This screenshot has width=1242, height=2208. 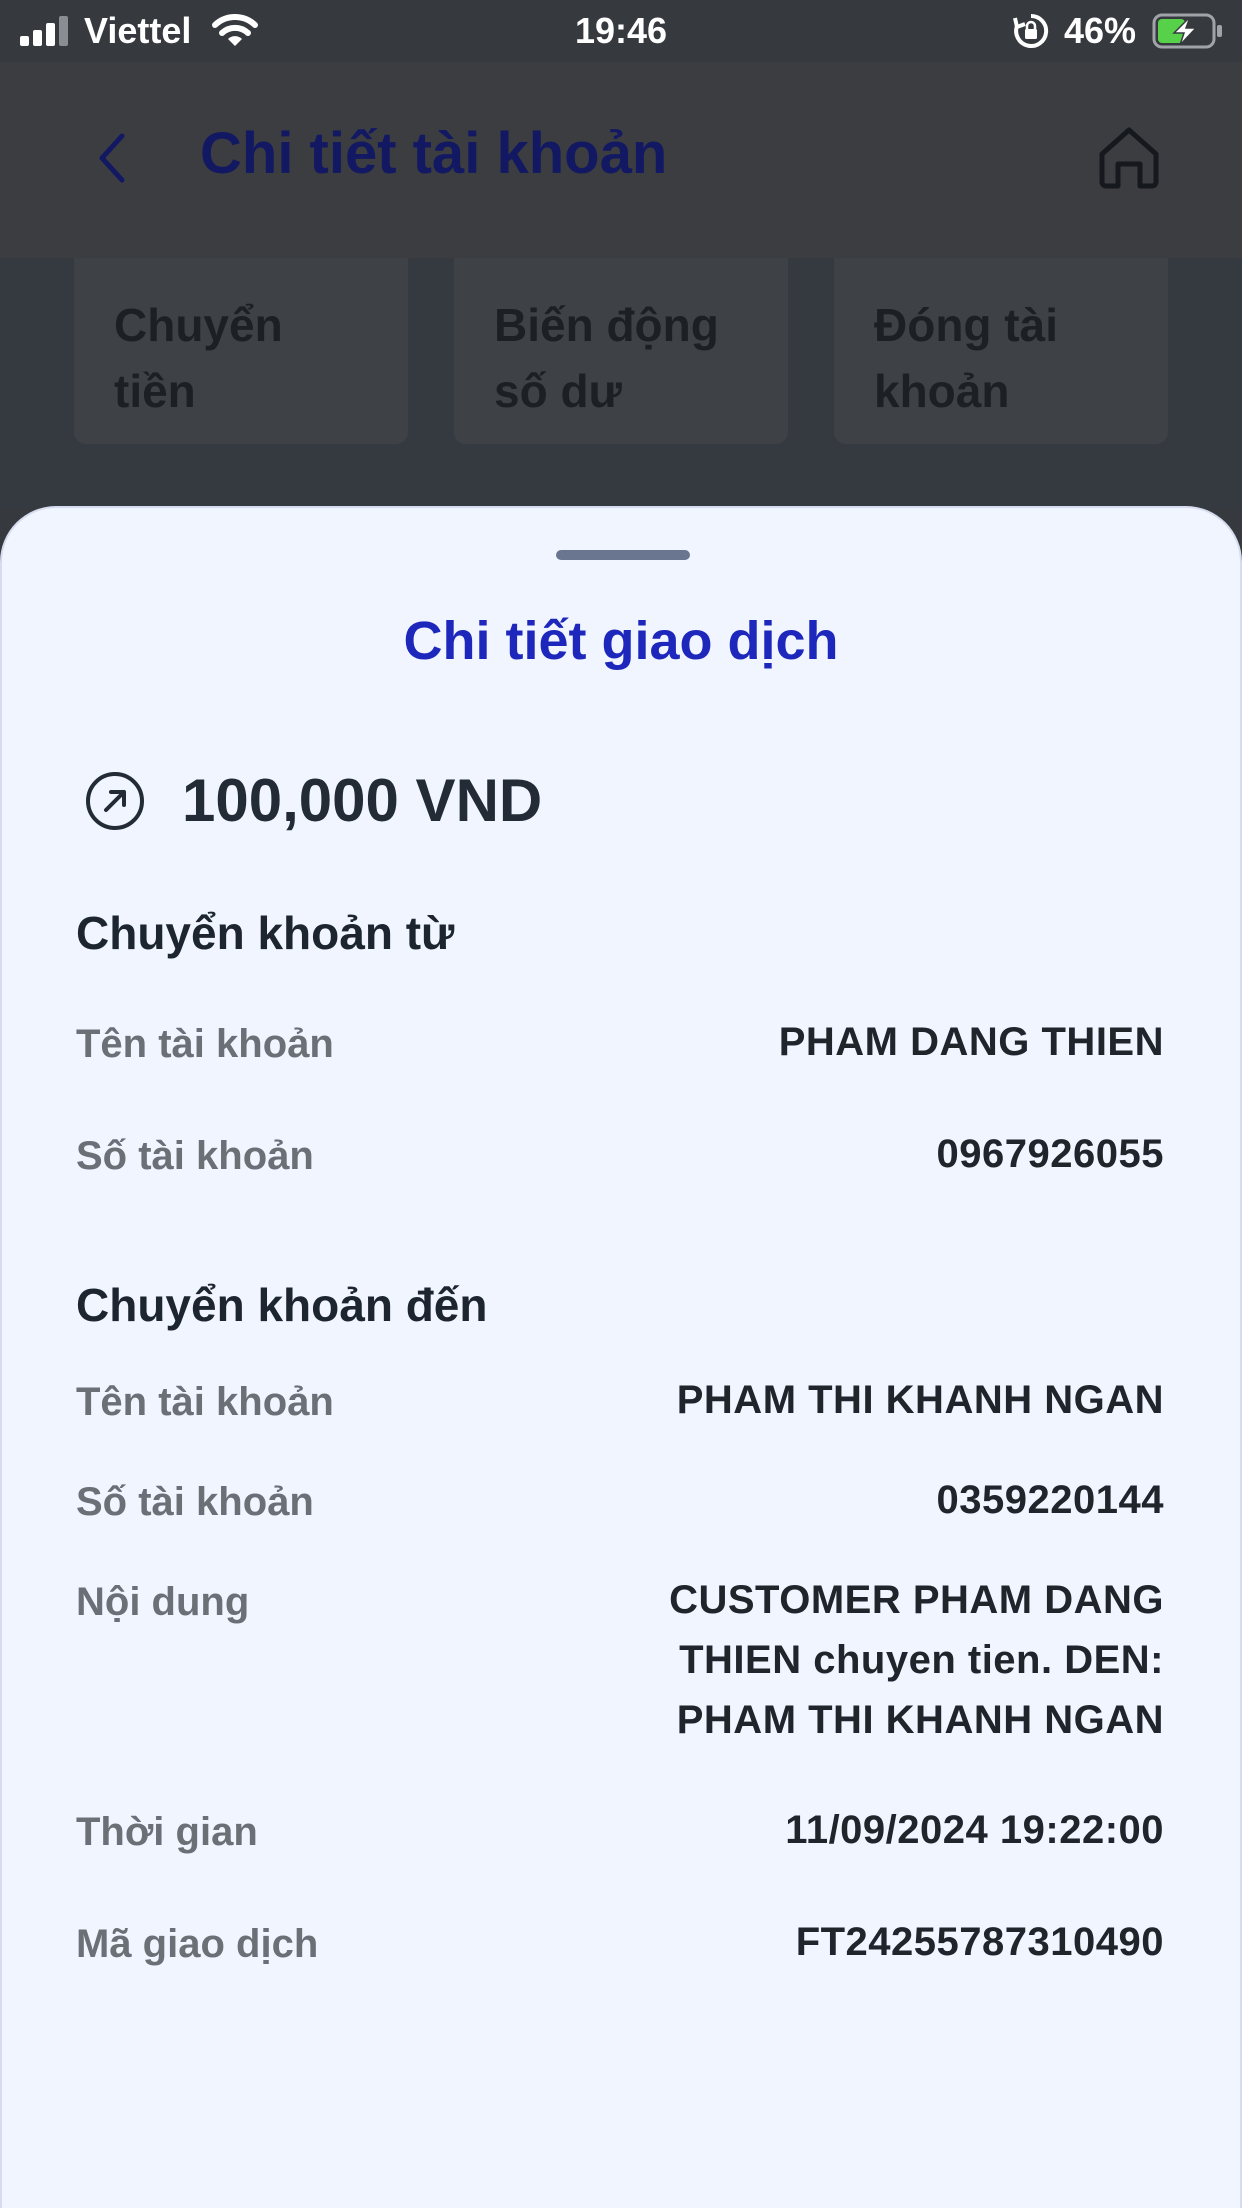 What do you see at coordinates (205, 1044) in the screenshot?
I see `from-name-label: Tên tài khoản` at bounding box center [205, 1044].